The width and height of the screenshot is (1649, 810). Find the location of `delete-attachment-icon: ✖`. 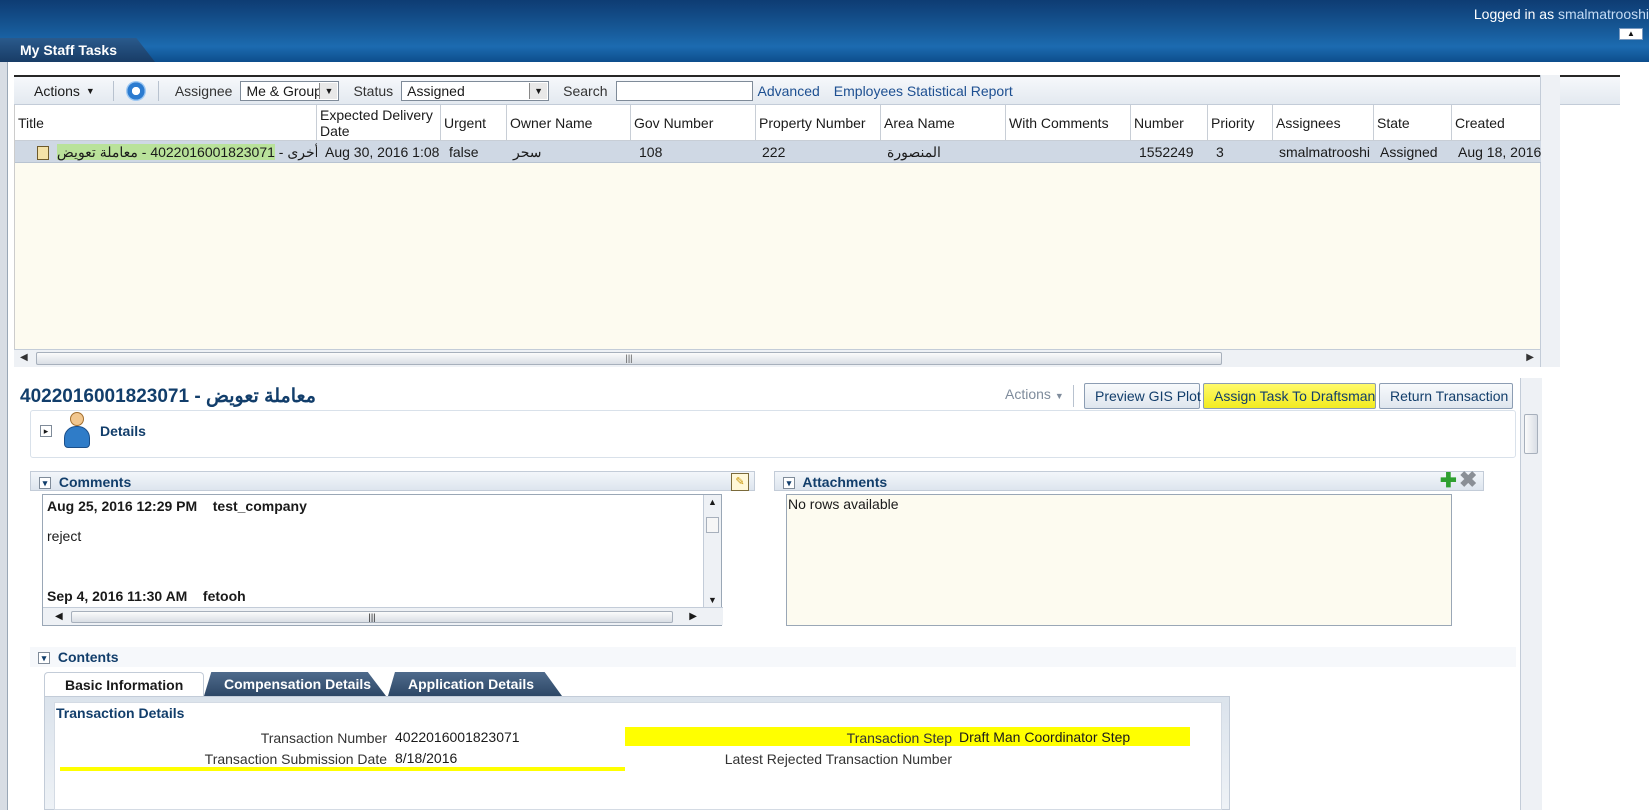

delete-attachment-icon: ✖ is located at coordinates (1468, 480).